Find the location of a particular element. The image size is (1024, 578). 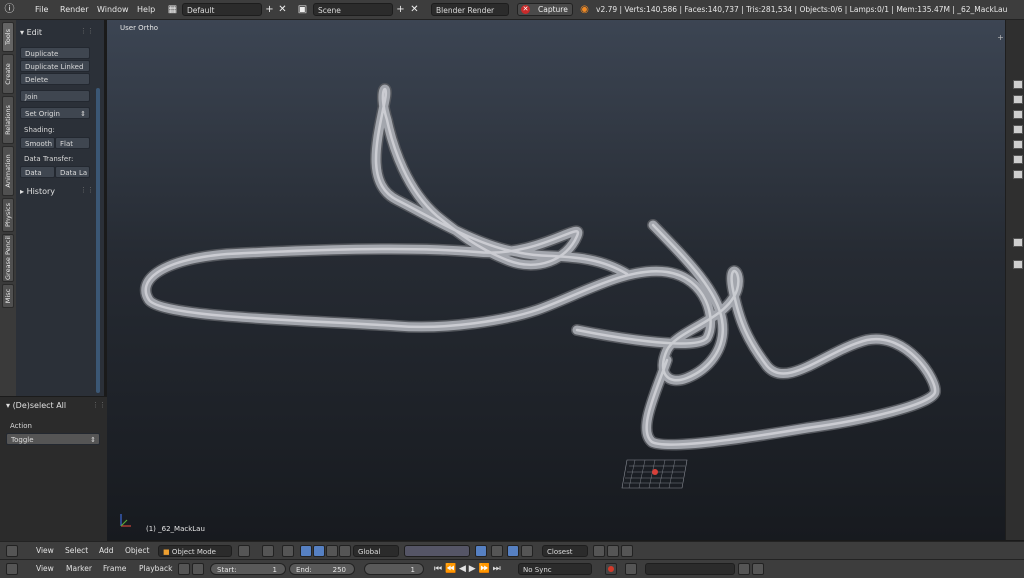

tab-grease-pencil: Grease Pencil is located at coordinates (8, 258).